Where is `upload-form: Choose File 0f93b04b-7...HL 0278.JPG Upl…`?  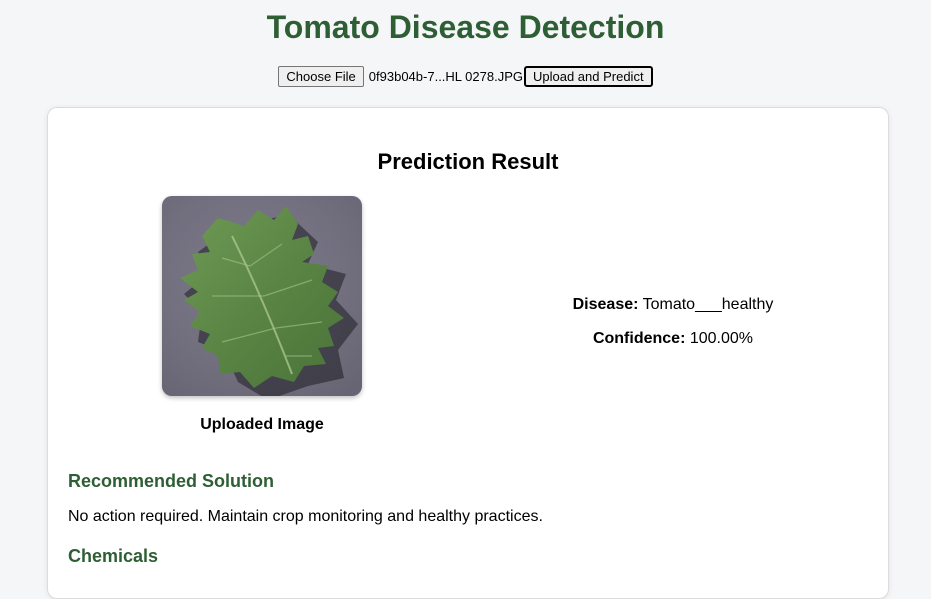 upload-form: Choose File 0f93b04b-7...HL 0278.JPG Upl… is located at coordinates (465, 76).